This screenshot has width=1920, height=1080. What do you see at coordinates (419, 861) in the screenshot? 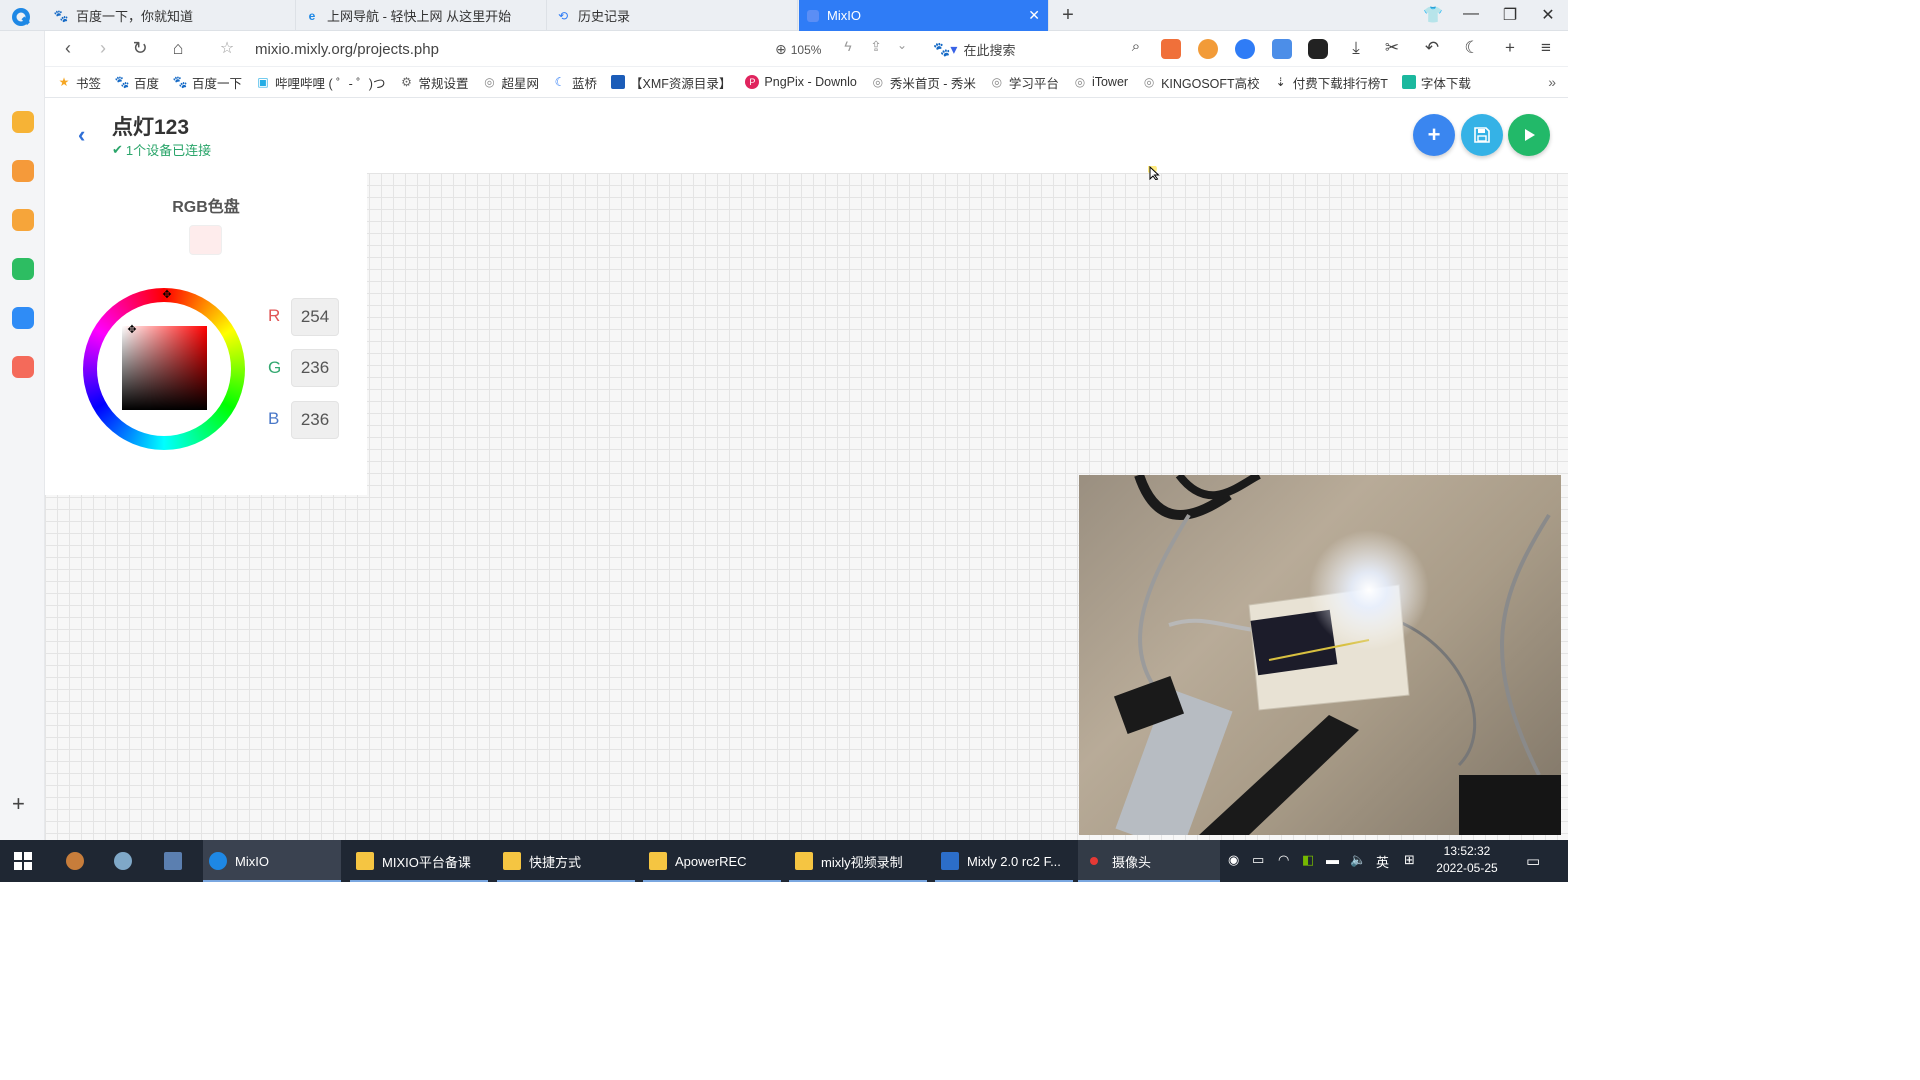
I see `taskbar-item-mixio-prep: MIXIO平台备课` at bounding box center [419, 861].